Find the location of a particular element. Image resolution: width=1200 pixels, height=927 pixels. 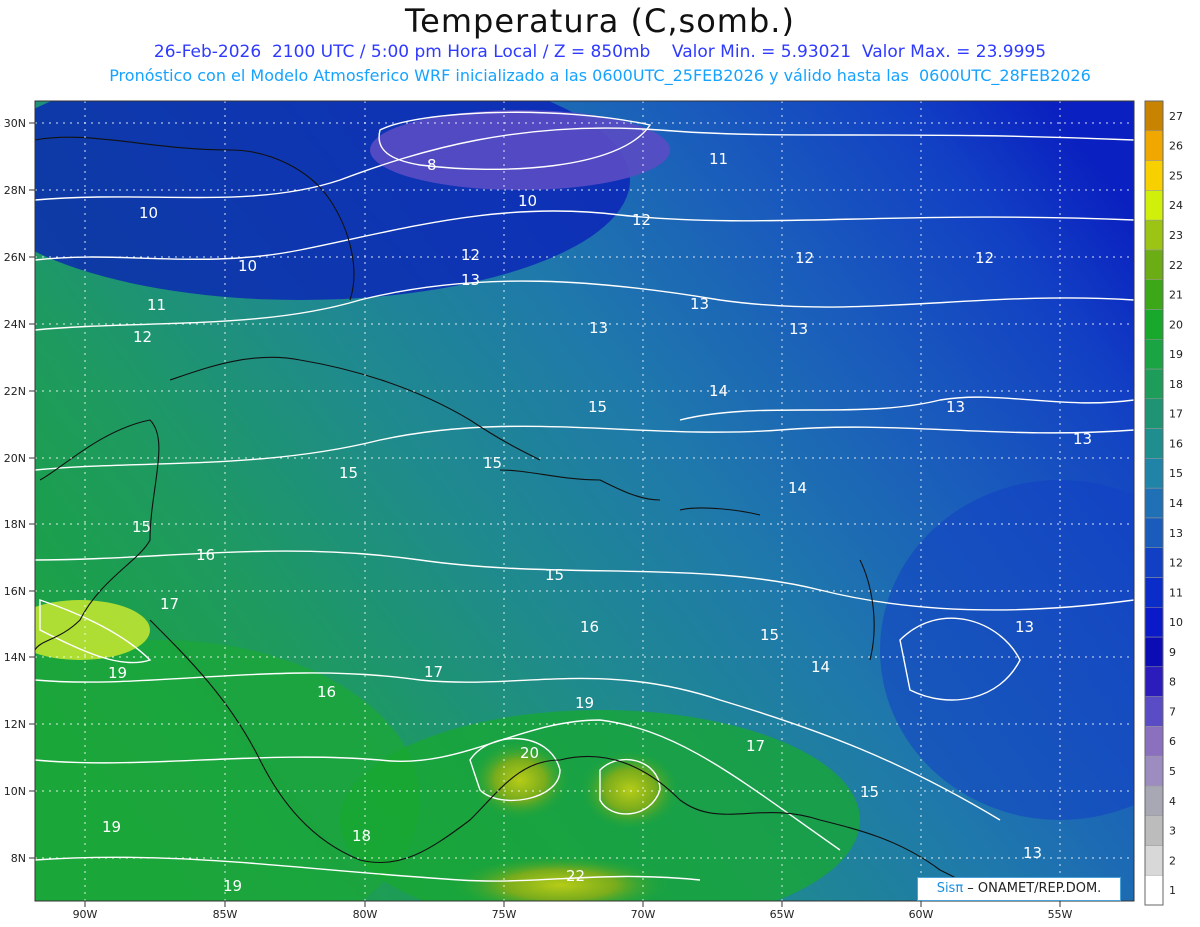

colorbar-label: 18 is located at coordinates (1176, 384).